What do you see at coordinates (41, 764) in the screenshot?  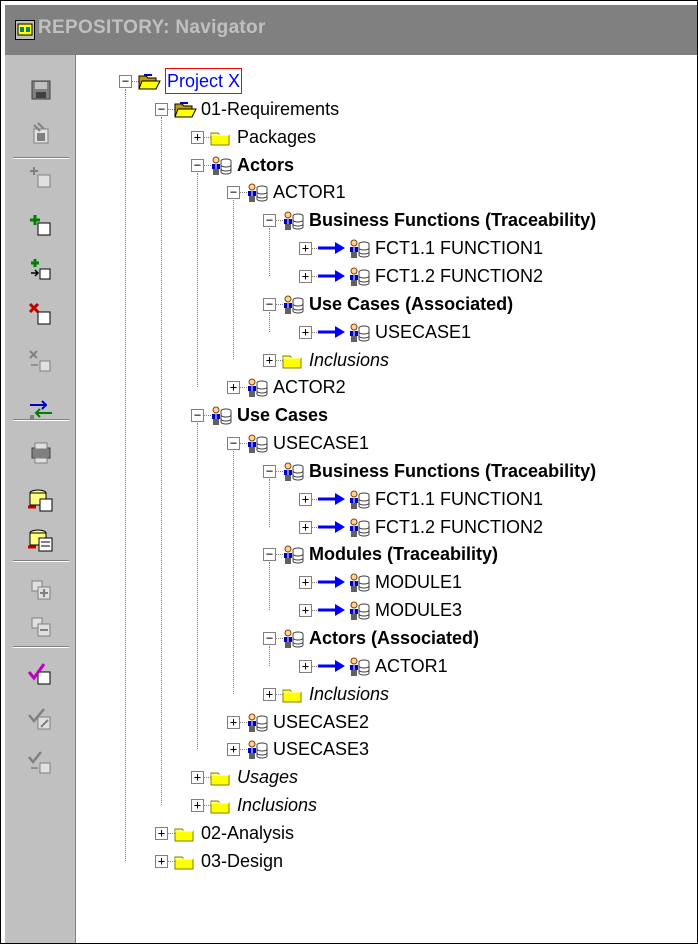 I see `check-link-button` at bounding box center [41, 764].